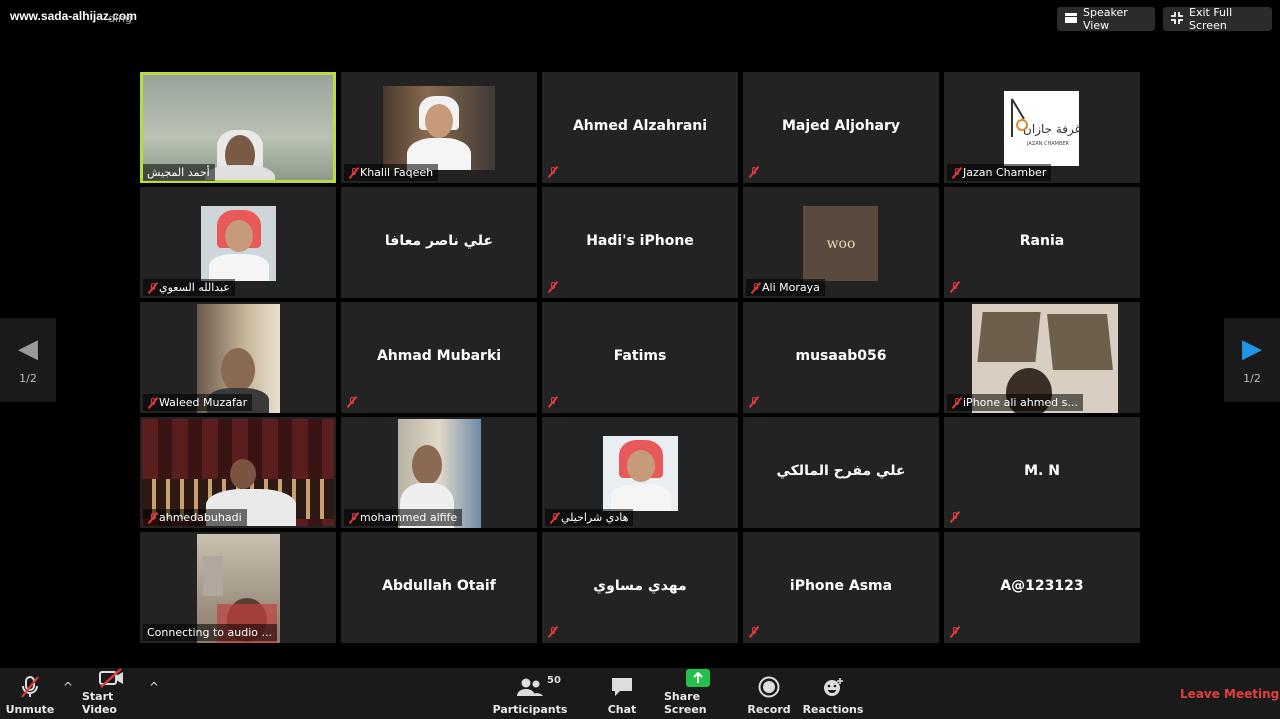  What do you see at coordinates (238, 357) in the screenshot?
I see `participant-tile: Waleed Muzafar` at bounding box center [238, 357].